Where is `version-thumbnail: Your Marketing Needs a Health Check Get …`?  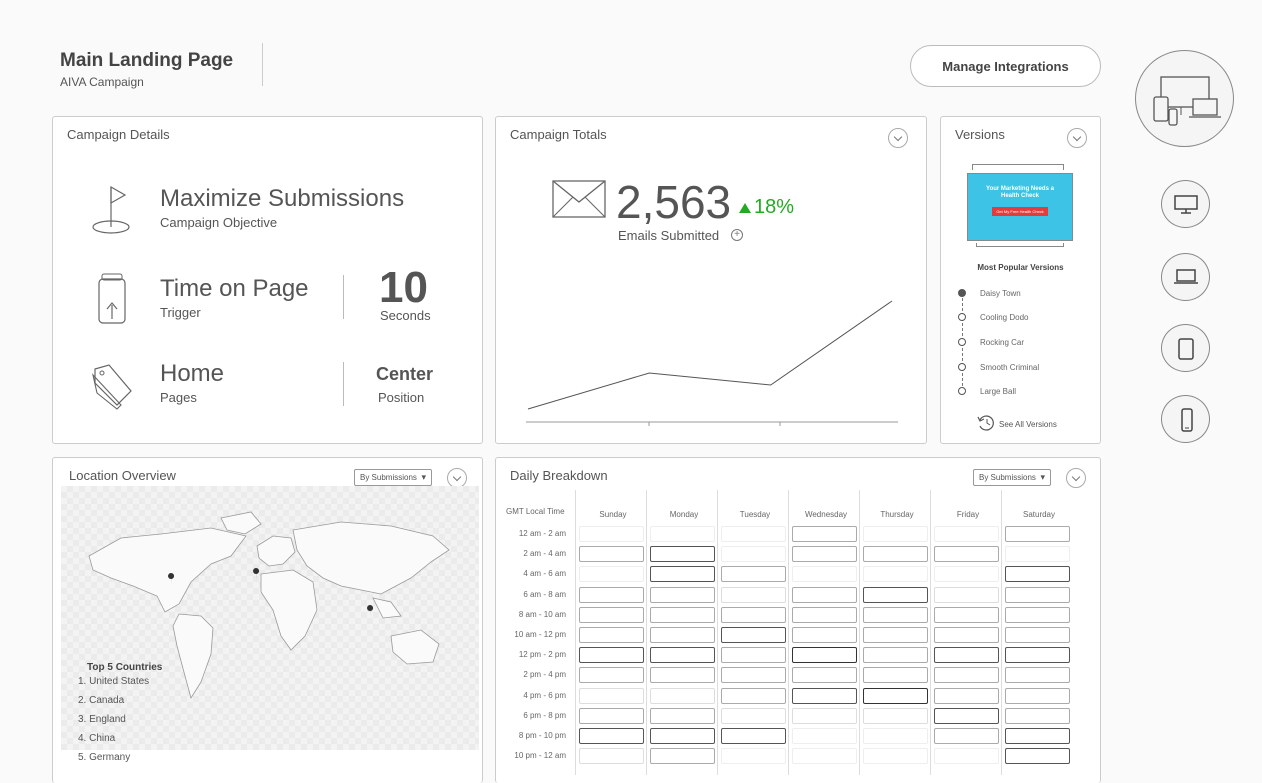 version-thumbnail: Your Marketing Needs a Health Check Get … is located at coordinates (1020, 207).